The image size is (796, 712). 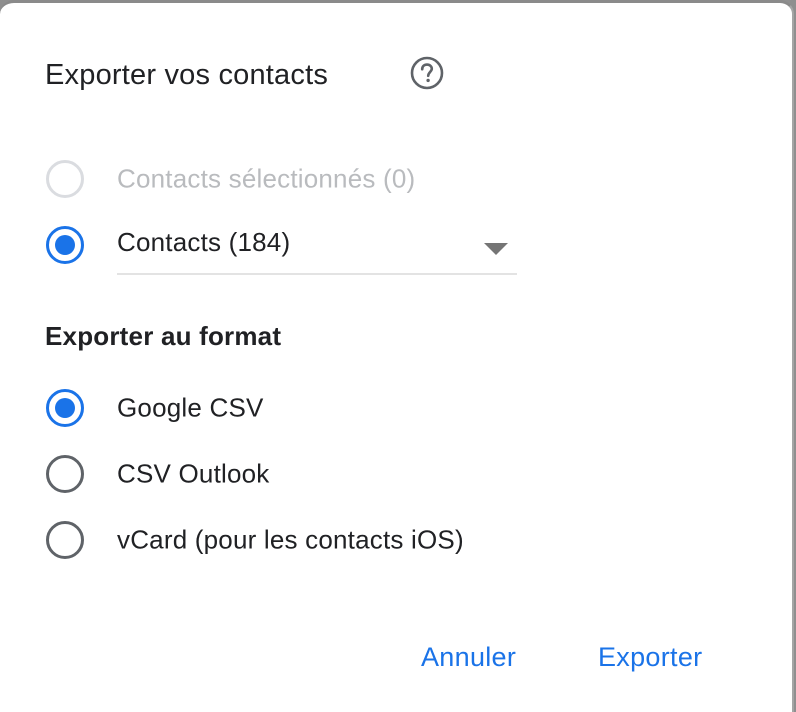 I want to click on dialog-header: Exporter vos contacts, so click(x=244, y=75).